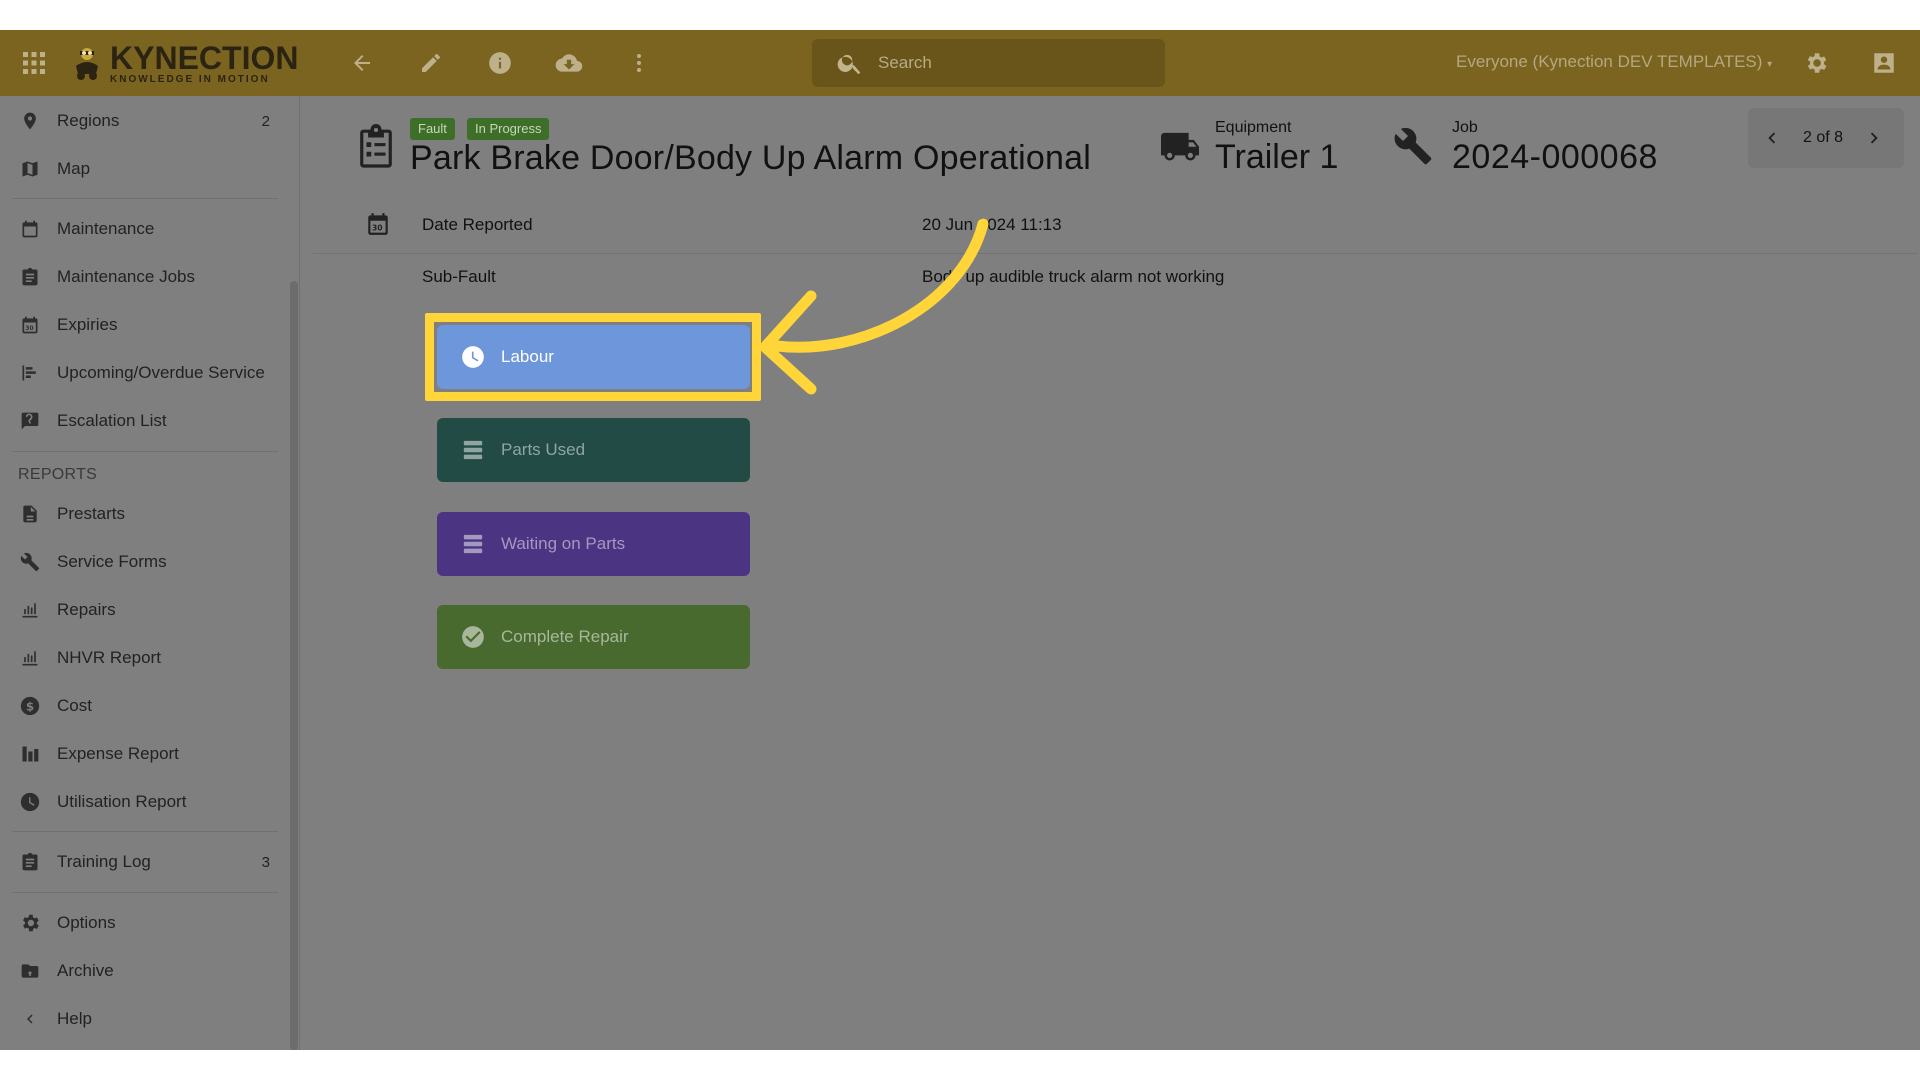  I want to click on sidebar-item-maintenance-jobs: Maintenance Jobs, so click(145, 277).